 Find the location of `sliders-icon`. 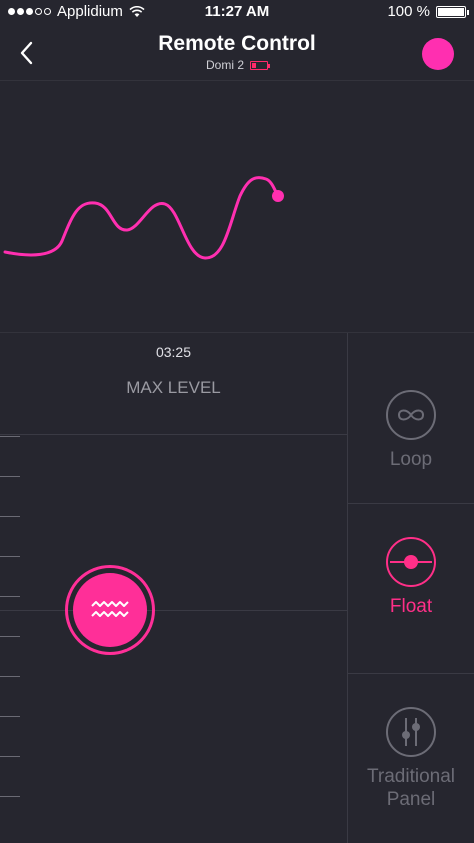

sliders-icon is located at coordinates (411, 732).